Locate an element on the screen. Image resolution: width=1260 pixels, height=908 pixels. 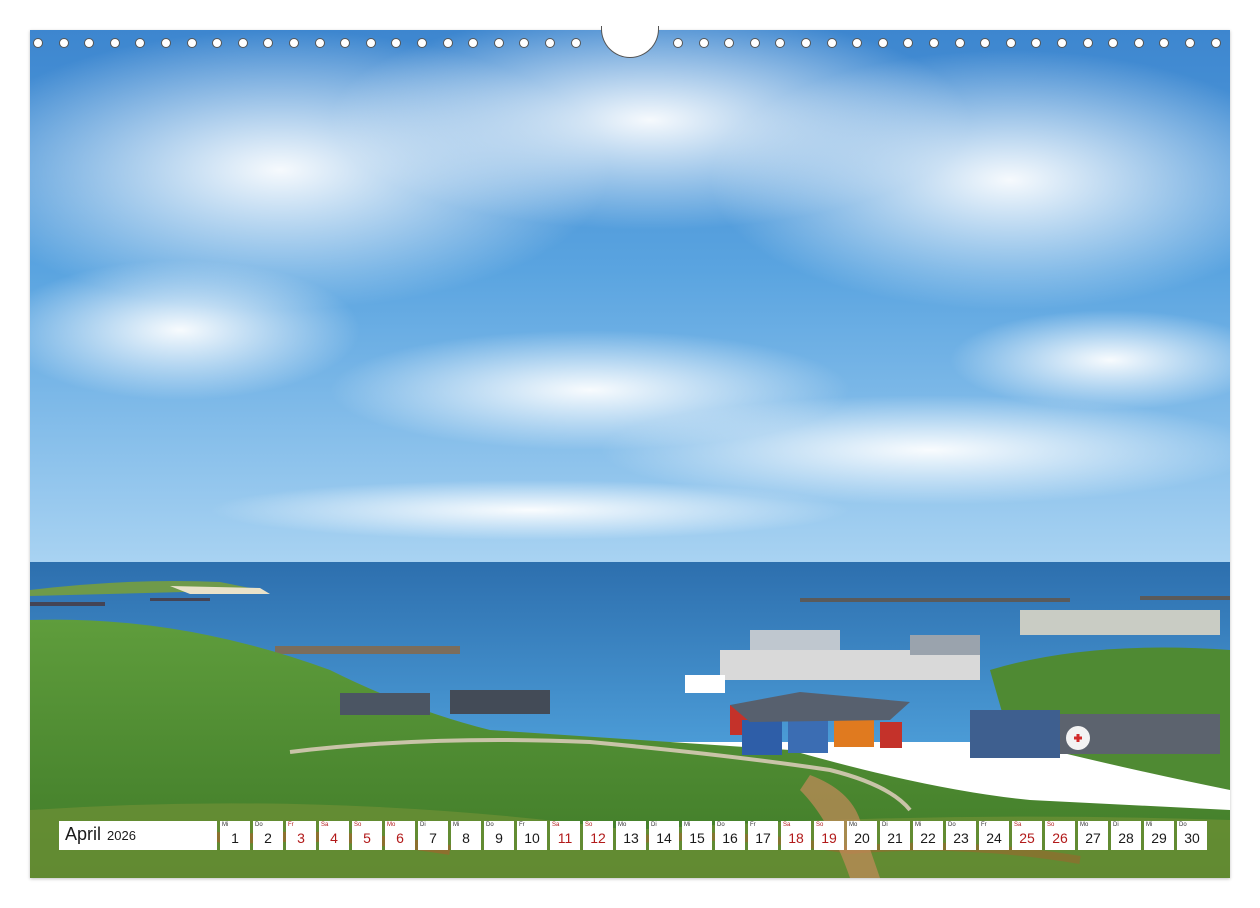
day-cell: Fr 17 is located at coordinates (763, 835).